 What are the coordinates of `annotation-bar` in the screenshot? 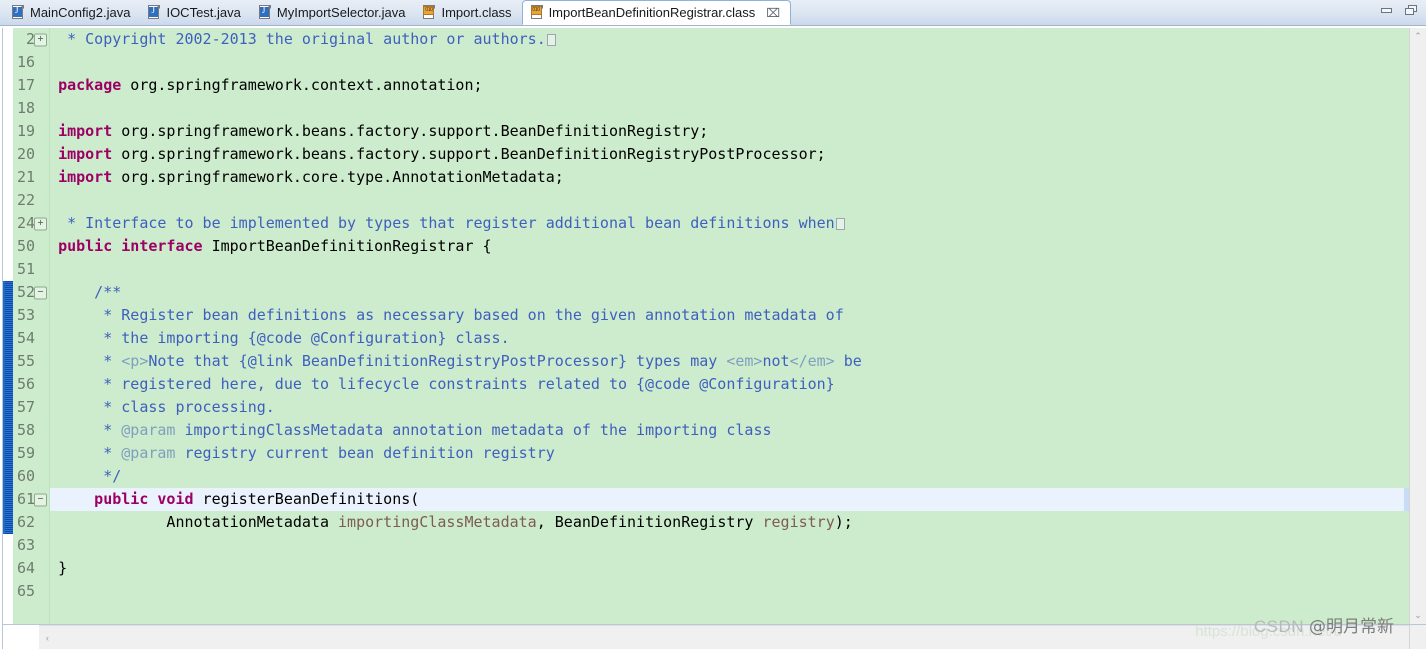 It's located at (8, 326).